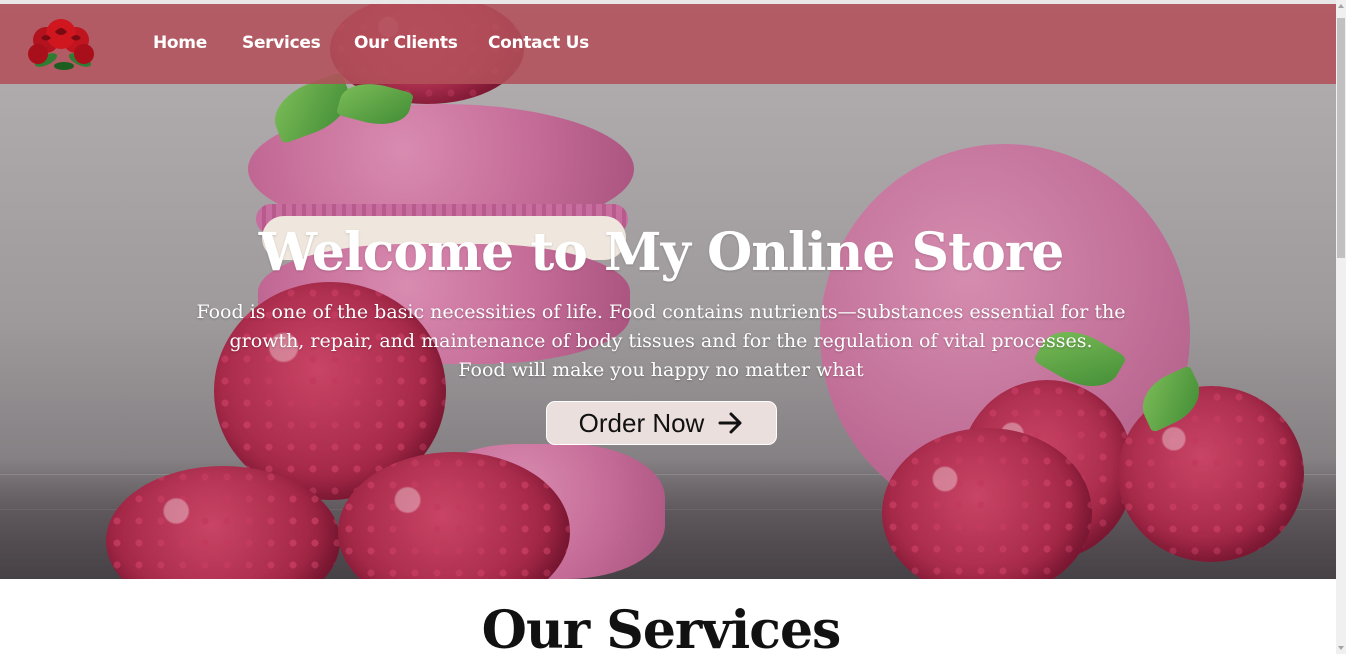 The height and width of the screenshot is (661, 1346). What do you see at coordinates (61, 44) in the screenshot?
I see `rose-logo-icon` at bounding box center [61, 44].